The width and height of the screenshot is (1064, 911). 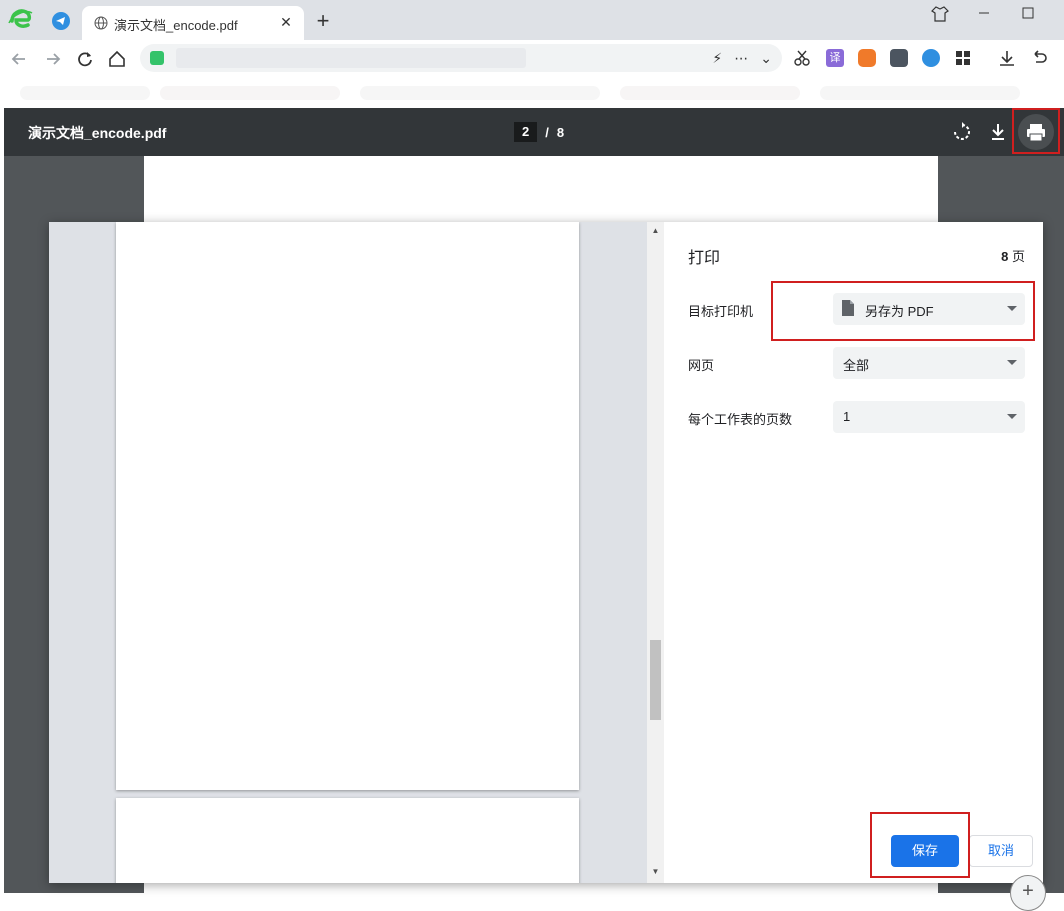 What do you see at coordinates (920, 845) in the screenshot?
I see `save-button-highlight` at bounding box center [920, 845].